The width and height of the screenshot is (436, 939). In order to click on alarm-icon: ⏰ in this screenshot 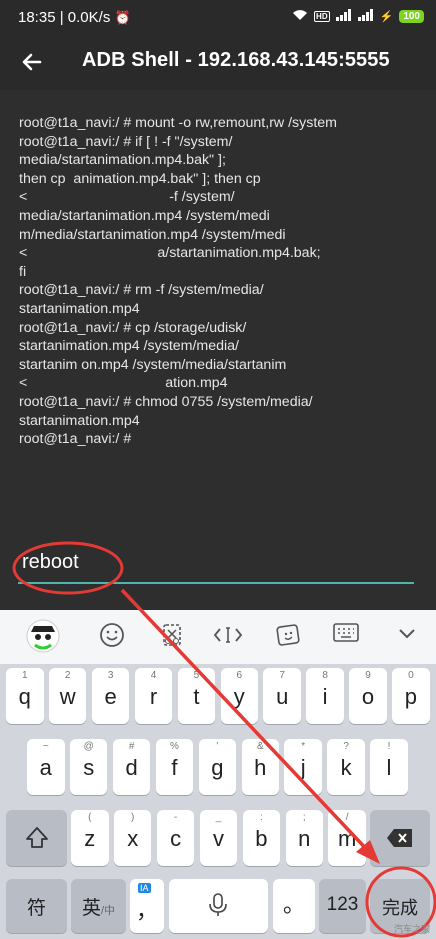, I will do `click(122, 17)`.